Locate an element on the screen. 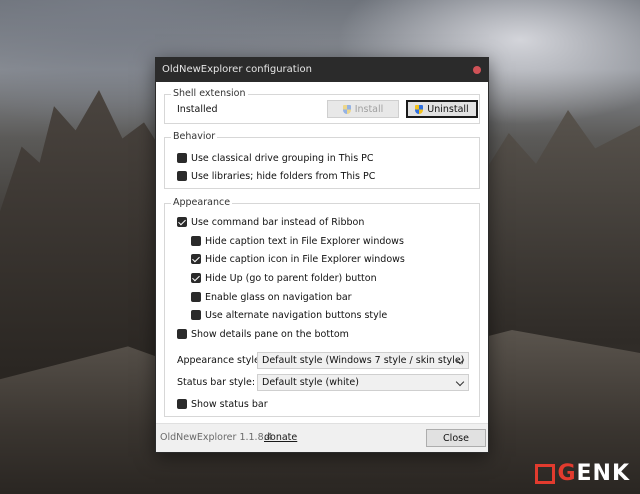  option-alternate-nav-buttons: Use alternate navigation buttons style is located at coordinates (289, 315).